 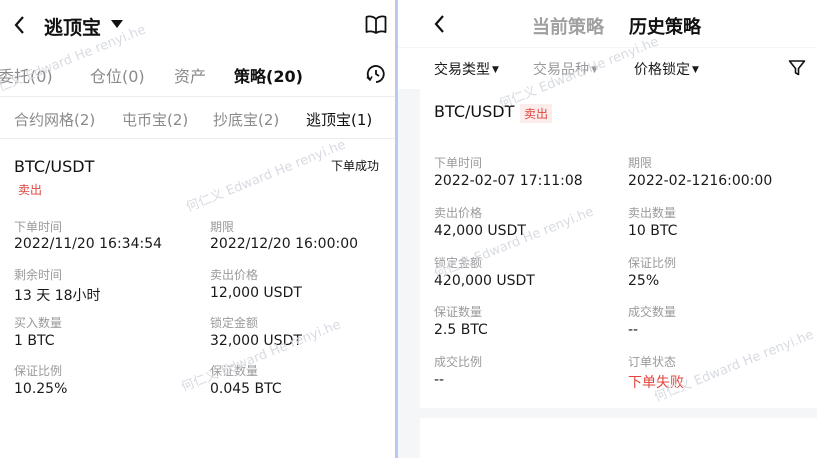 I want to click on field-value: 2022/12/20 16:00:00, so click(x=284, y=244).